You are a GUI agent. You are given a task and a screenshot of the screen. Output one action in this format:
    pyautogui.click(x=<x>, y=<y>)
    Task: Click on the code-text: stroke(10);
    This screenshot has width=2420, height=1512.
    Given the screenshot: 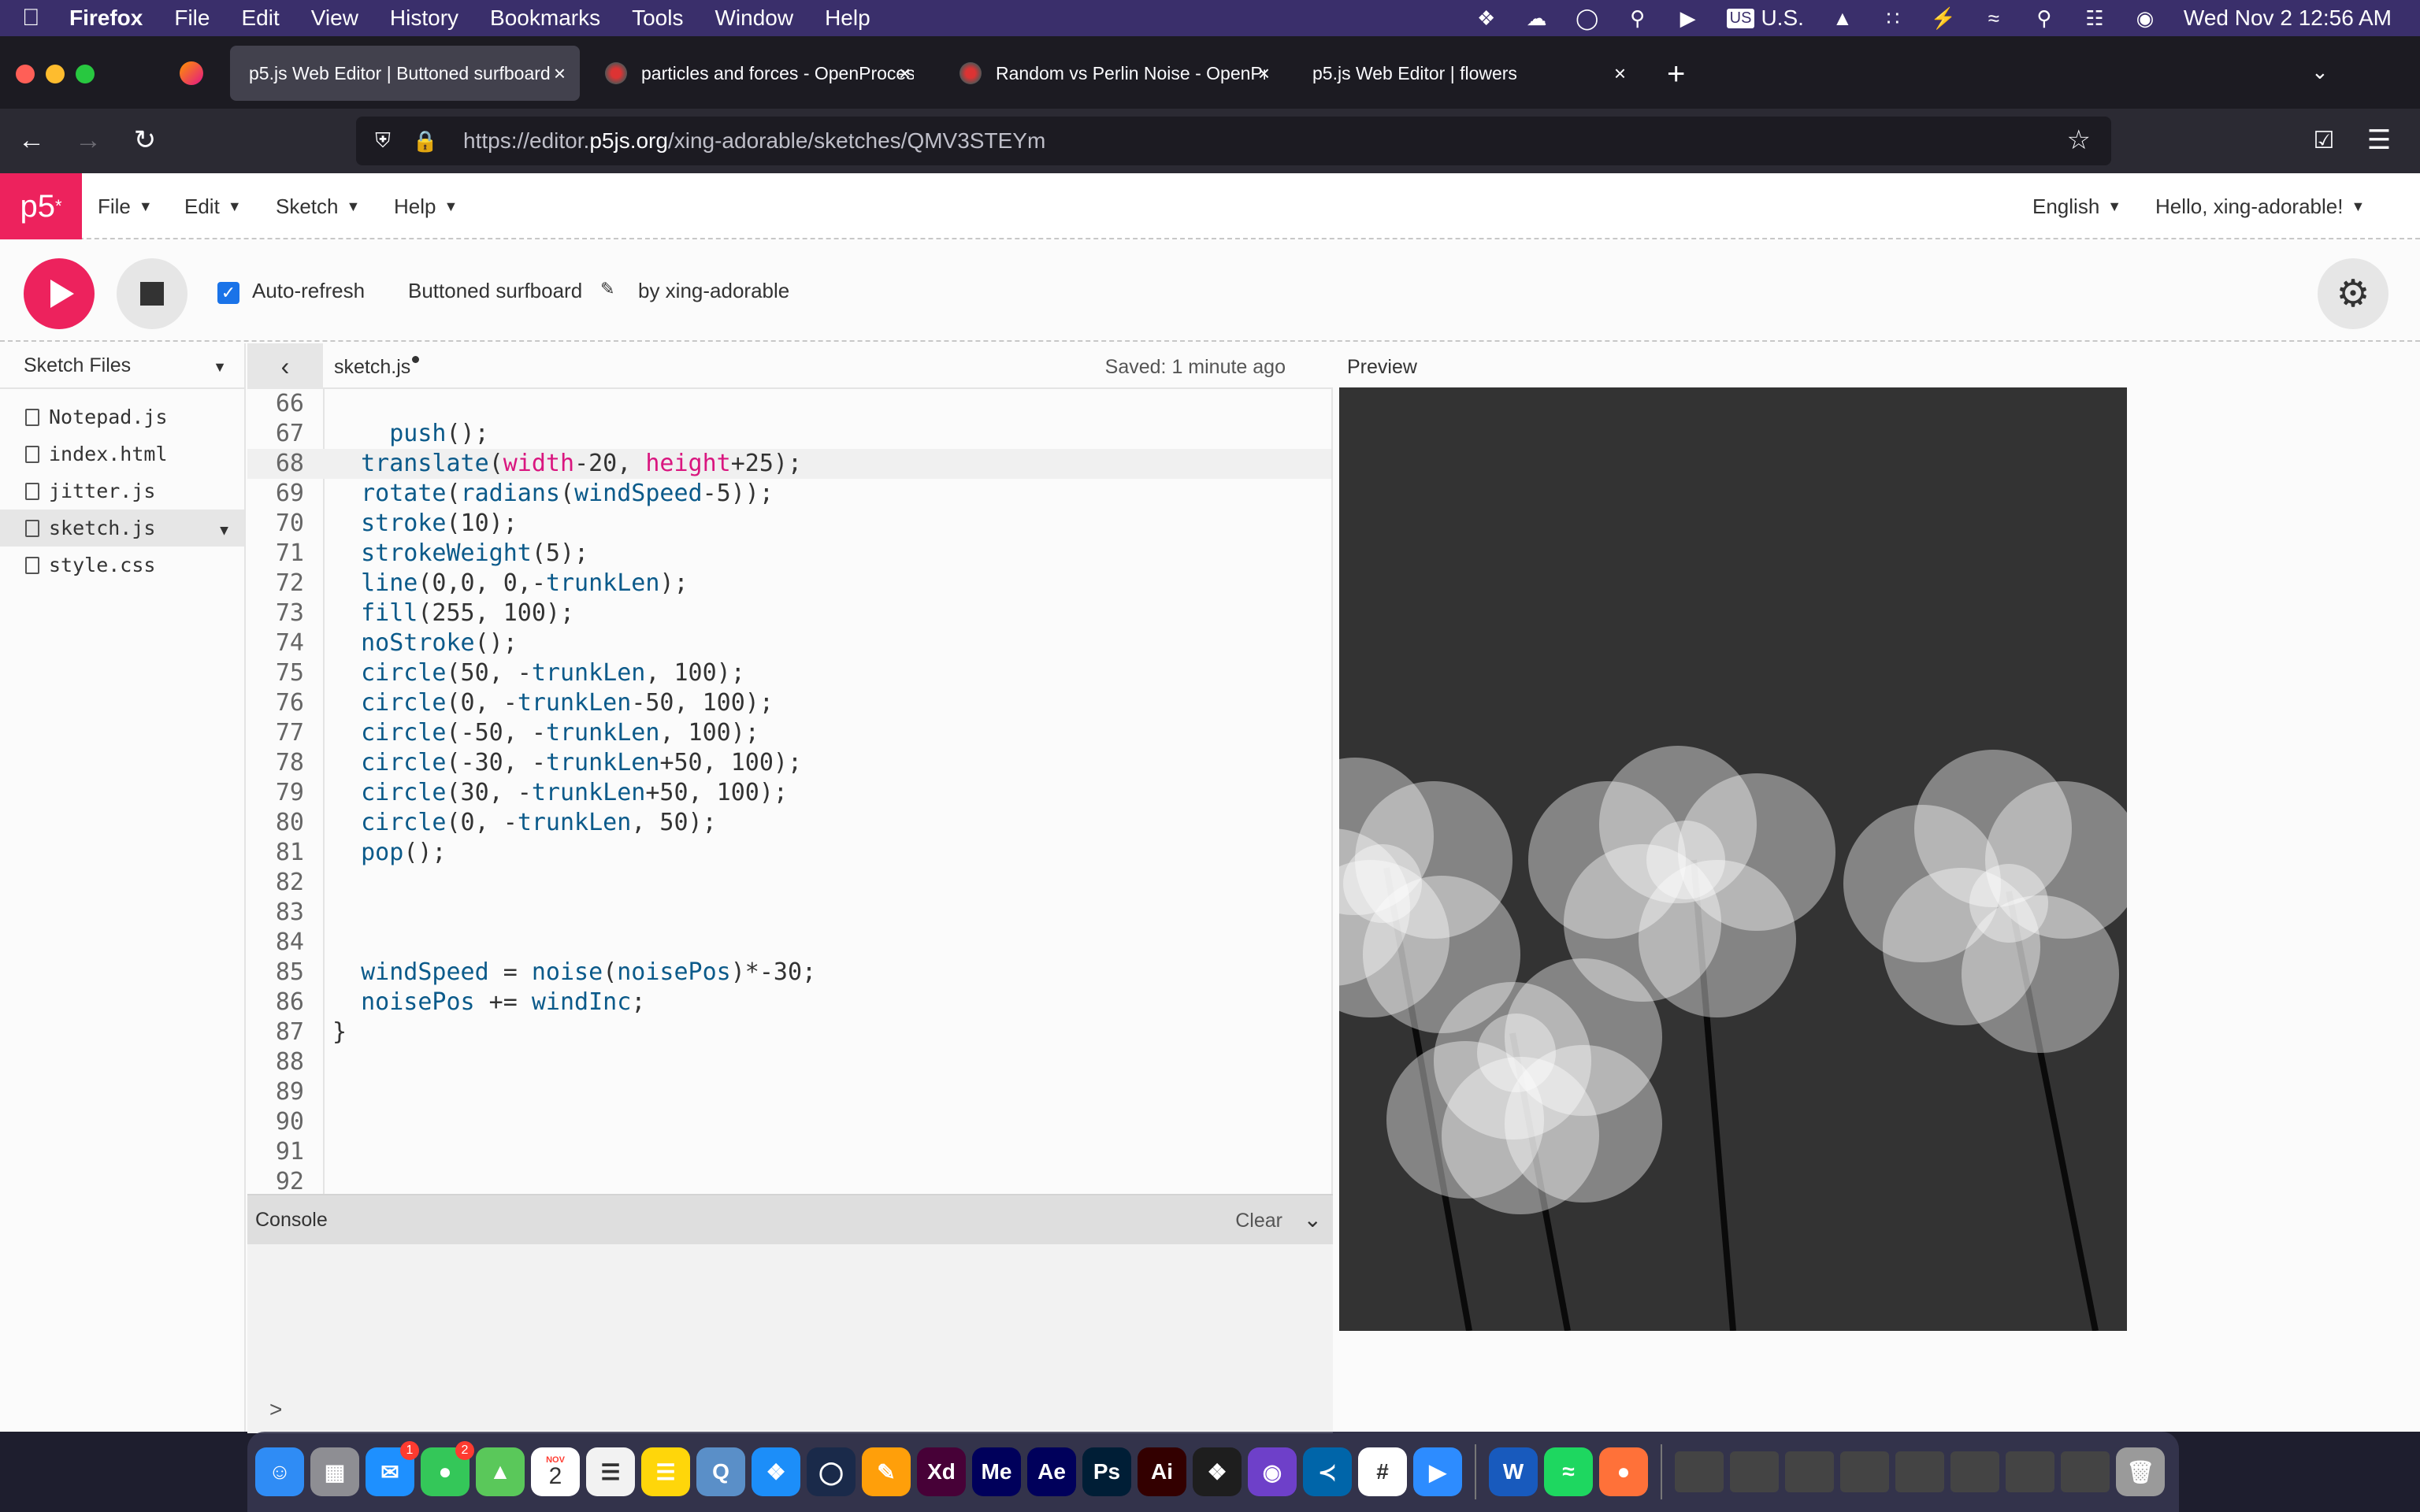 What is the action you would take?
    pyautogui.click(x=425, y=524)
    